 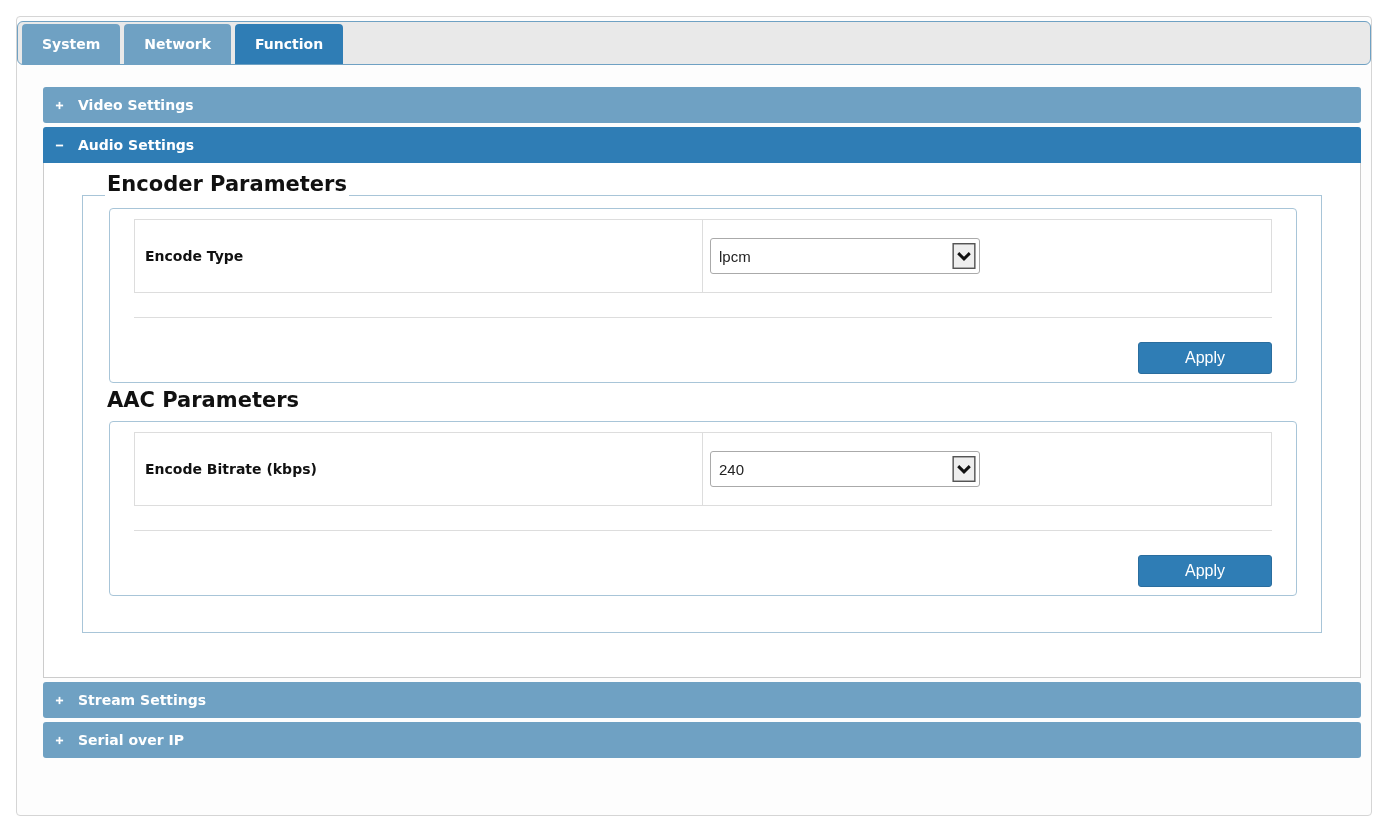 I want to click on section-header: Stream Settings, so click(x=702, y=700).